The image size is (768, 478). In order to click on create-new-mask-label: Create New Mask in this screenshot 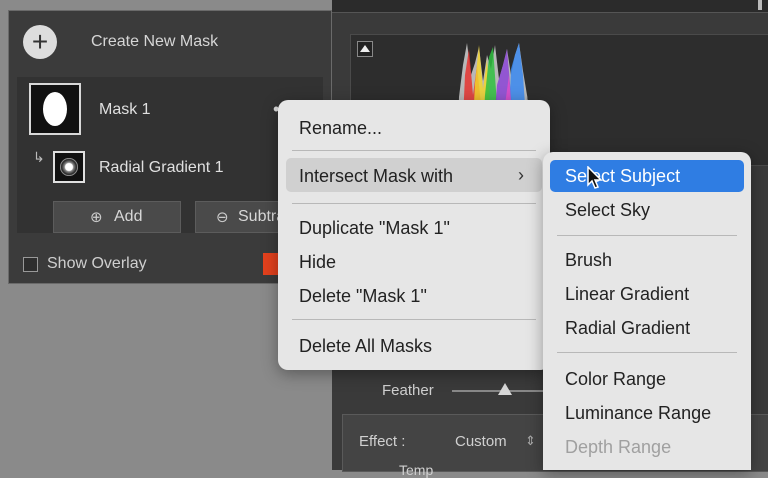, I will do `click(154, 42)`.